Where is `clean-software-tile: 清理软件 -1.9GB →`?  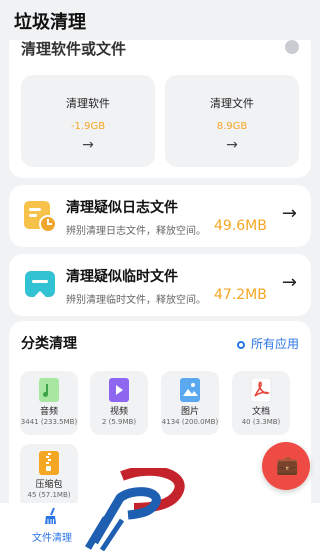
clean-software-tile: 清理软件 -1.9GB → is located at coordinates (88, 121).